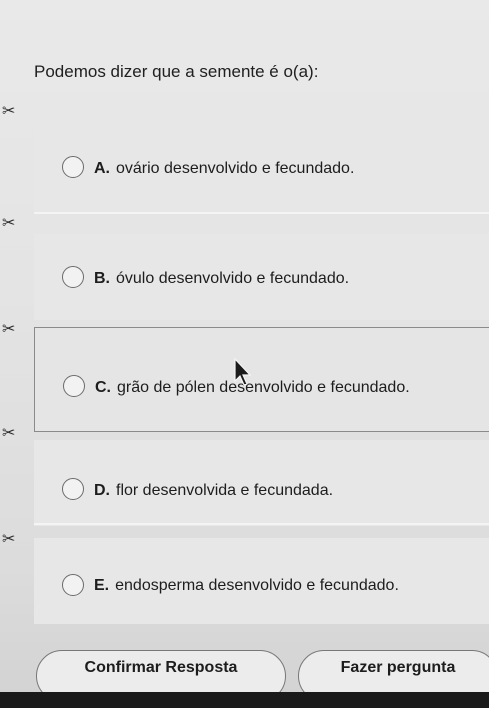  Describe the element at coordinates (102, 168) in the screenshot. I see `option-a-letter: A.` at that location.